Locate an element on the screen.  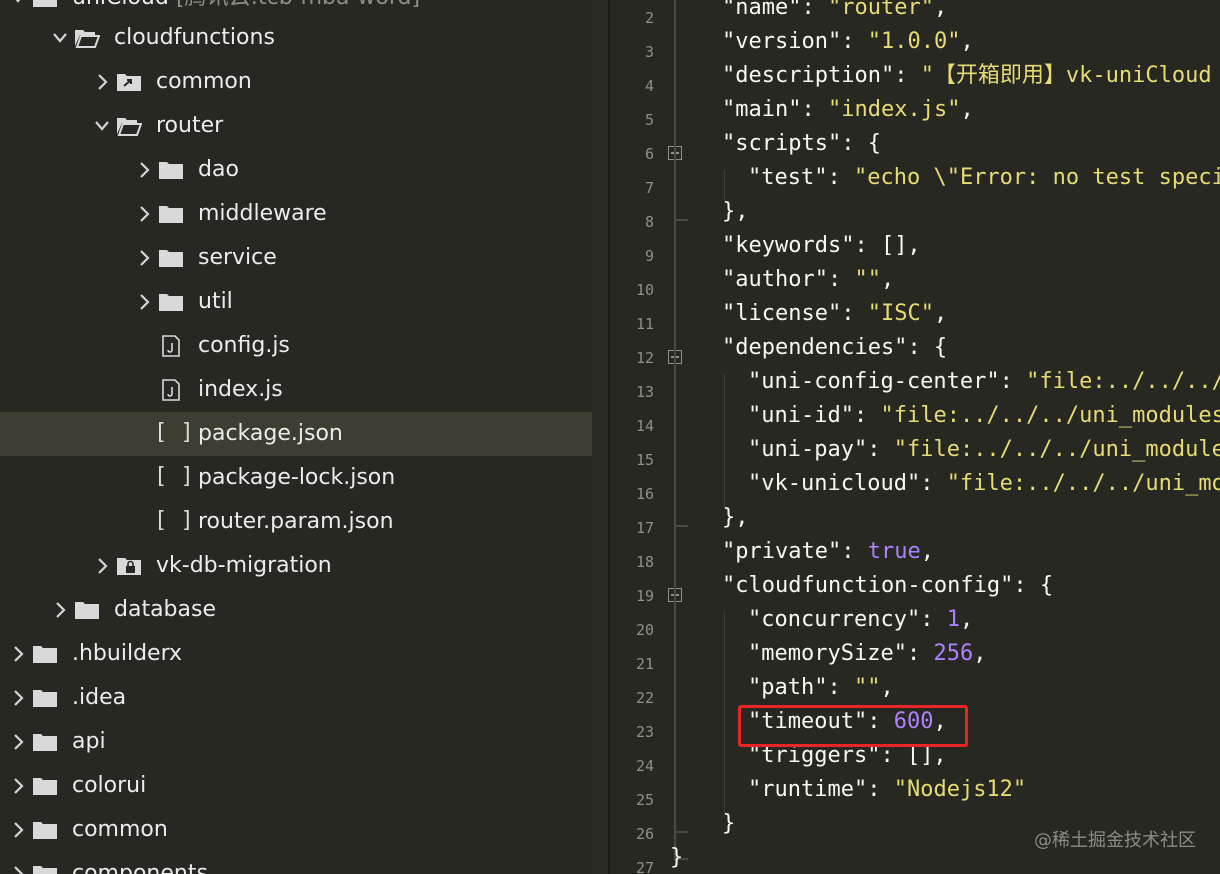
line-number: 18 is located at coordinates (644, 562).